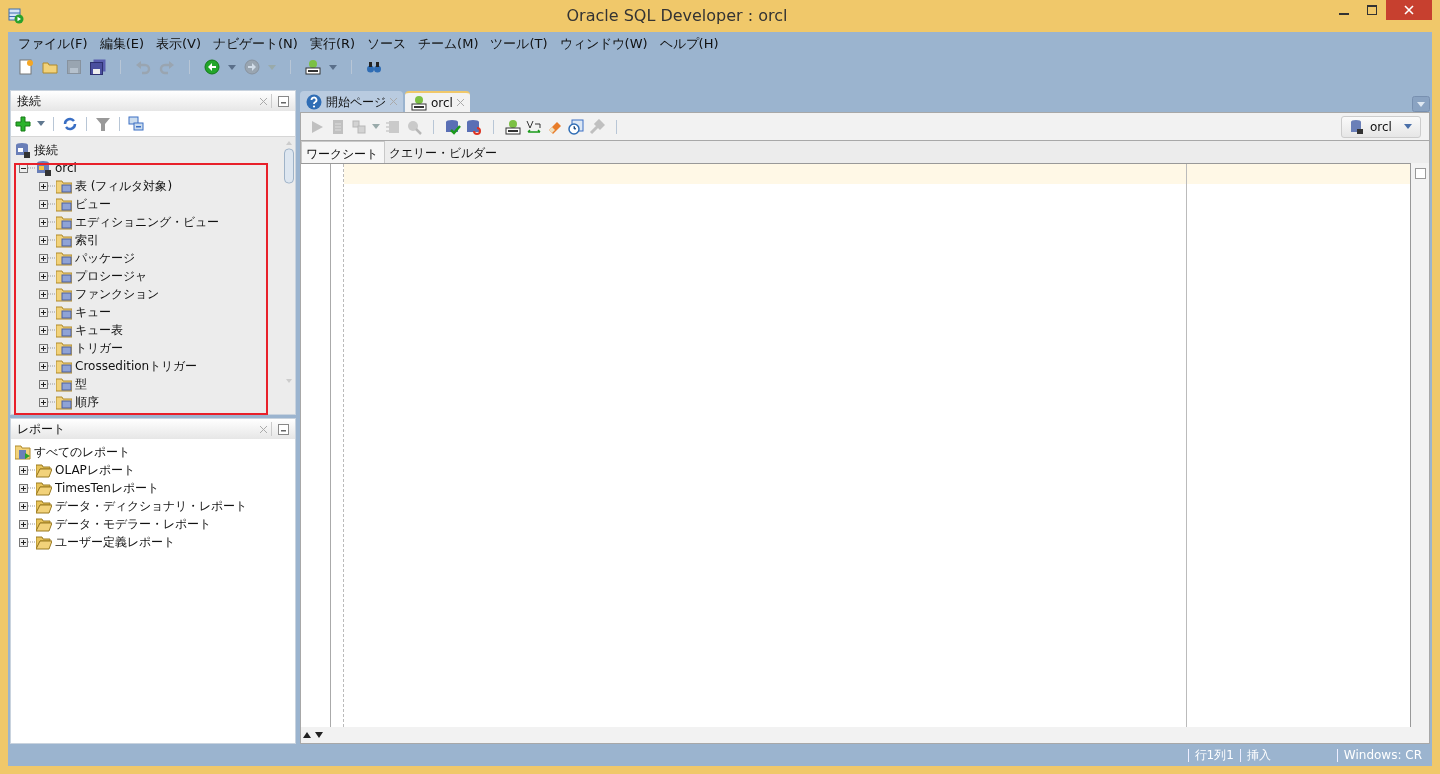 The width and height of the screenshot is (1440, 774). What do you see at coordinates (1357, 126) in the screenshot?
I see `database-icon` at bounding box center [1357, 126].